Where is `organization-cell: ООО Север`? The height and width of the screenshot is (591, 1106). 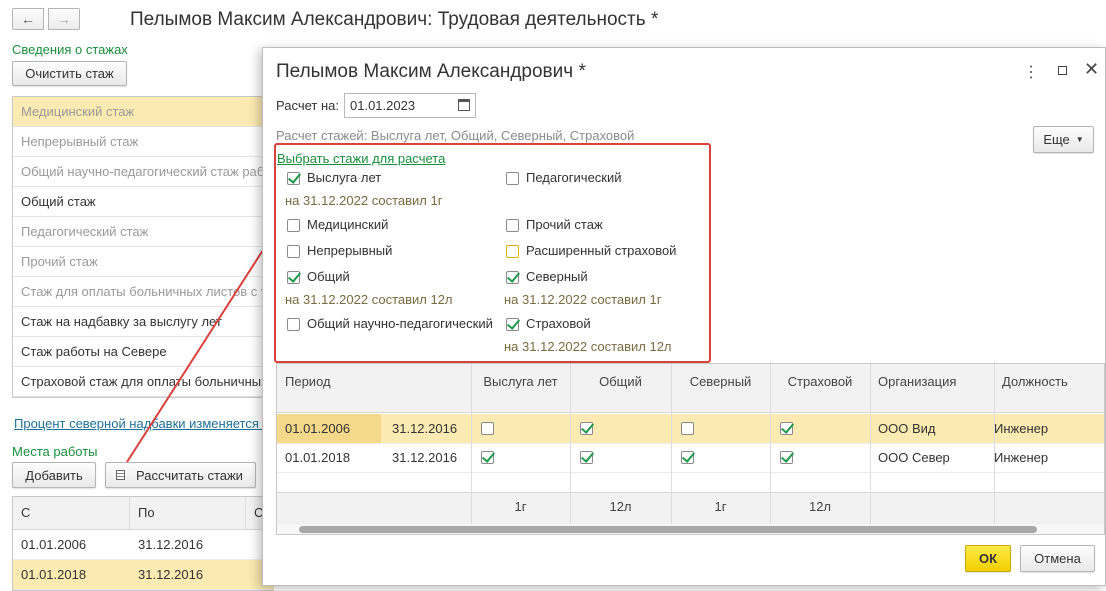 organization-cell: ООО Север is located at coordinates (914, 457).